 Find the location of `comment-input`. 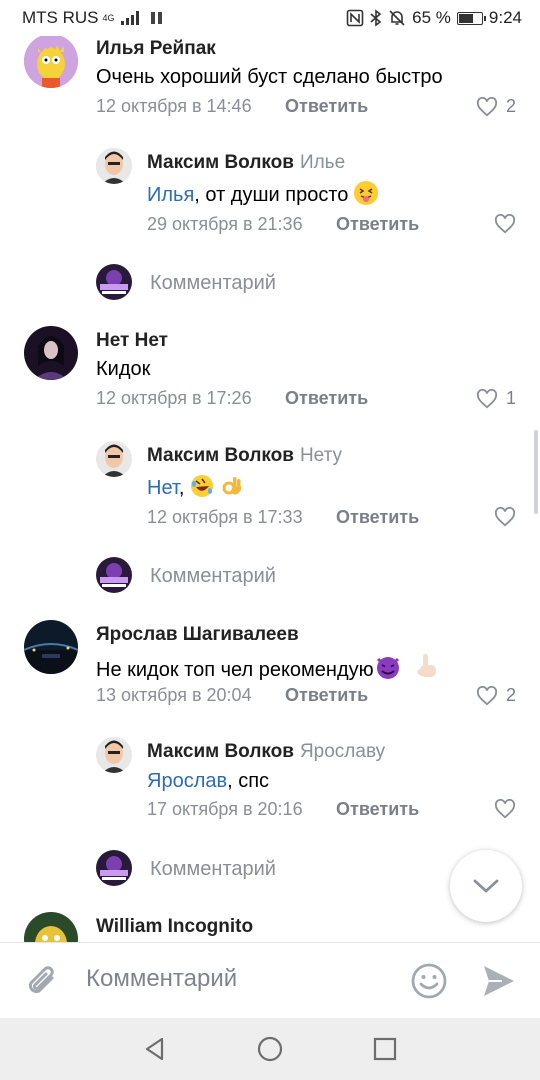

comment-input is located at coordinates (236, 979).